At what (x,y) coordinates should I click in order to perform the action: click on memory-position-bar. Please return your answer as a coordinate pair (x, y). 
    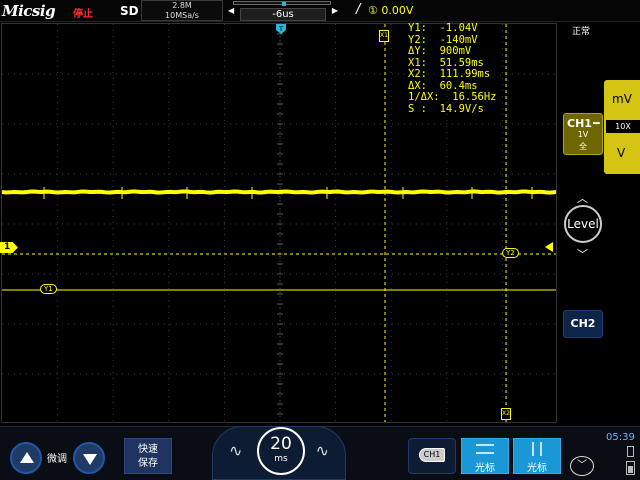
    Looking at the image, I should click on (282, 3).